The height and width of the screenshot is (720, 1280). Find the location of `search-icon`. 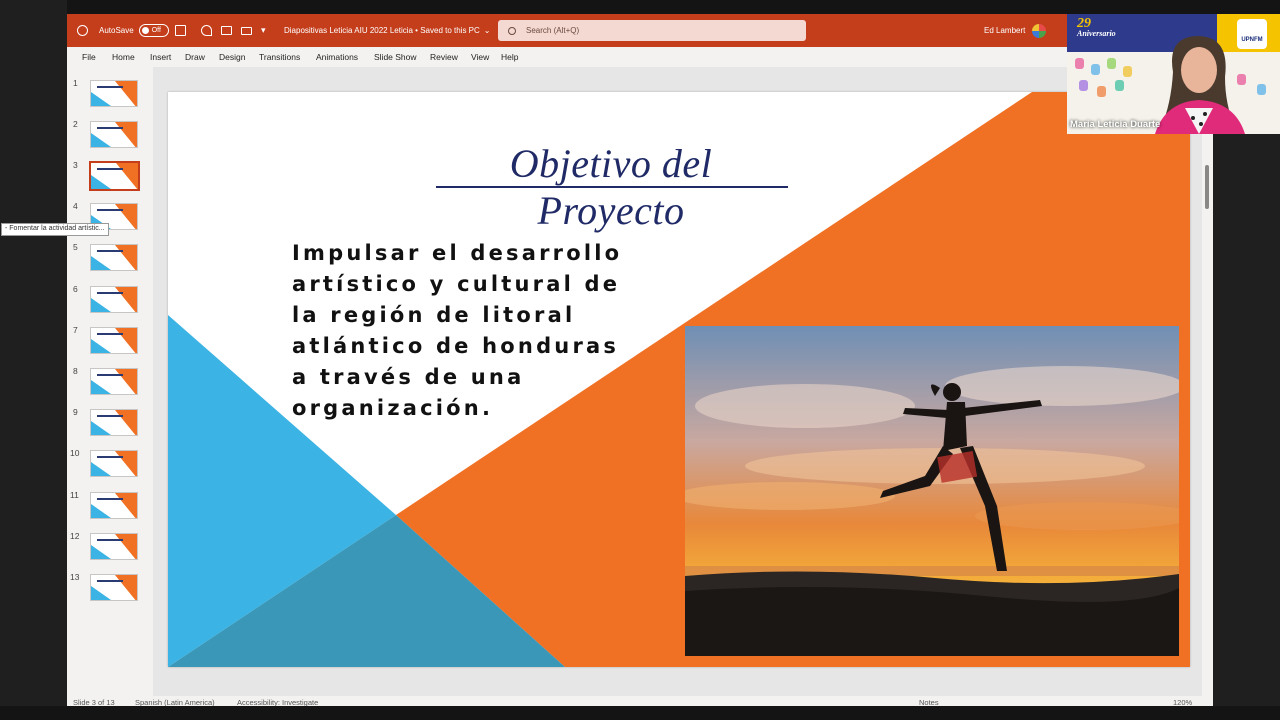

search-icon is located at coordinates (512, 30).